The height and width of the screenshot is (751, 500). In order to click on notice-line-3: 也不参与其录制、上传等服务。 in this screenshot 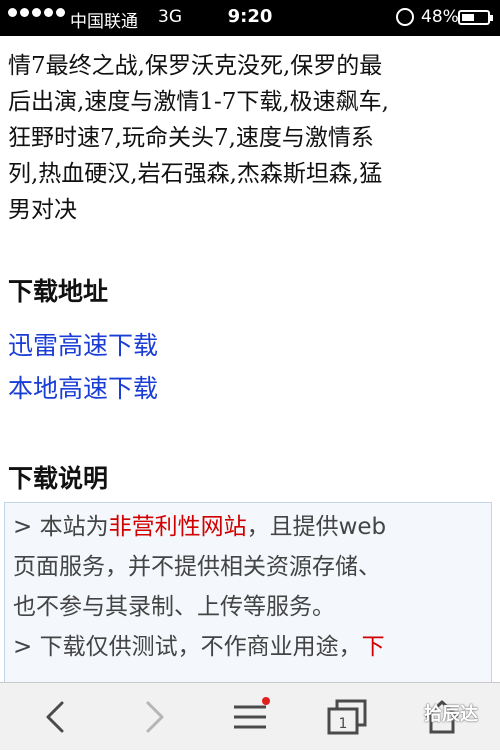, I will do `click(174, 607)`.